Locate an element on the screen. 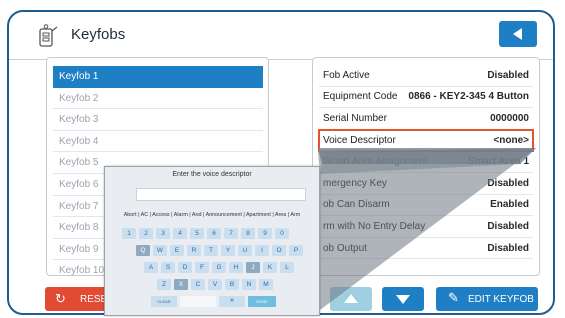  key-o: O is located at coordinates (279, 250).